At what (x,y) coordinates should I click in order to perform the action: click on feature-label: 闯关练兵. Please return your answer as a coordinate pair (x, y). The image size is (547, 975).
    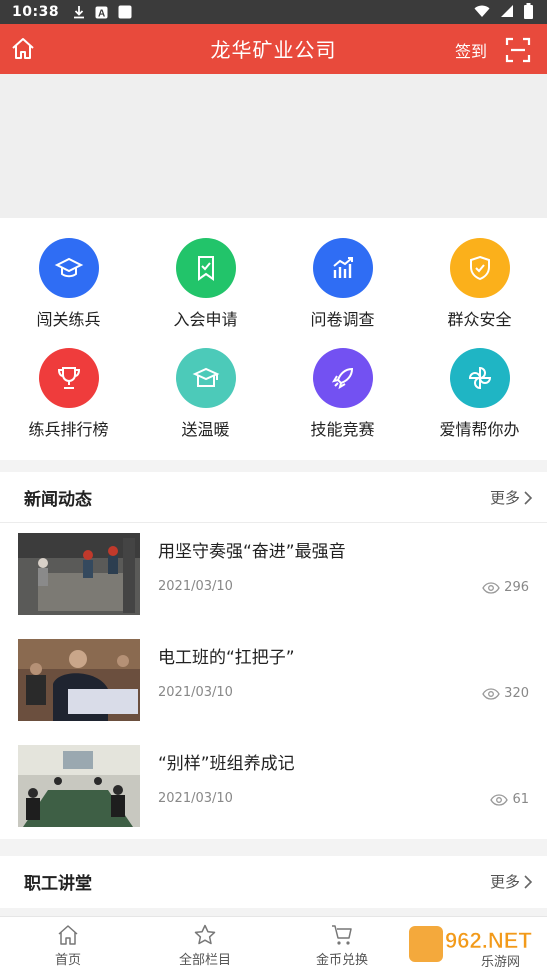
    Looking at the image, I should click on (68, 319).